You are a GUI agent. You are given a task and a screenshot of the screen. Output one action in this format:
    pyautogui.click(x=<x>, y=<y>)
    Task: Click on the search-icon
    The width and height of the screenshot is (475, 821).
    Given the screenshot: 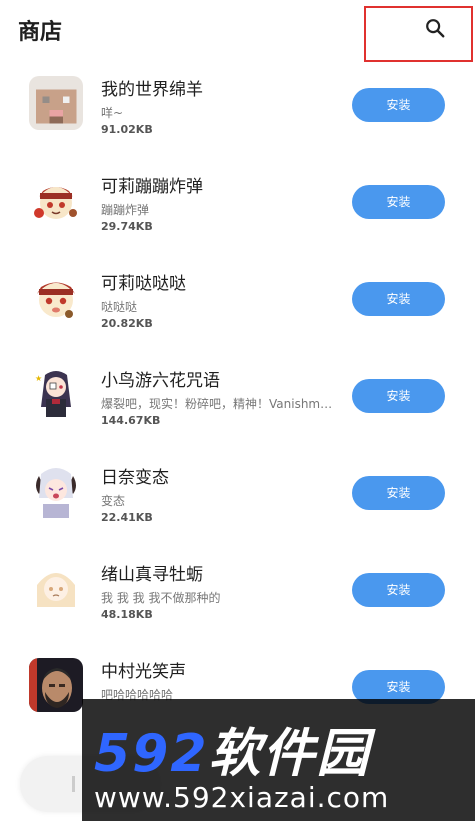 What is the action you would take?
    pyautogui.click(x=435, y=28)
    